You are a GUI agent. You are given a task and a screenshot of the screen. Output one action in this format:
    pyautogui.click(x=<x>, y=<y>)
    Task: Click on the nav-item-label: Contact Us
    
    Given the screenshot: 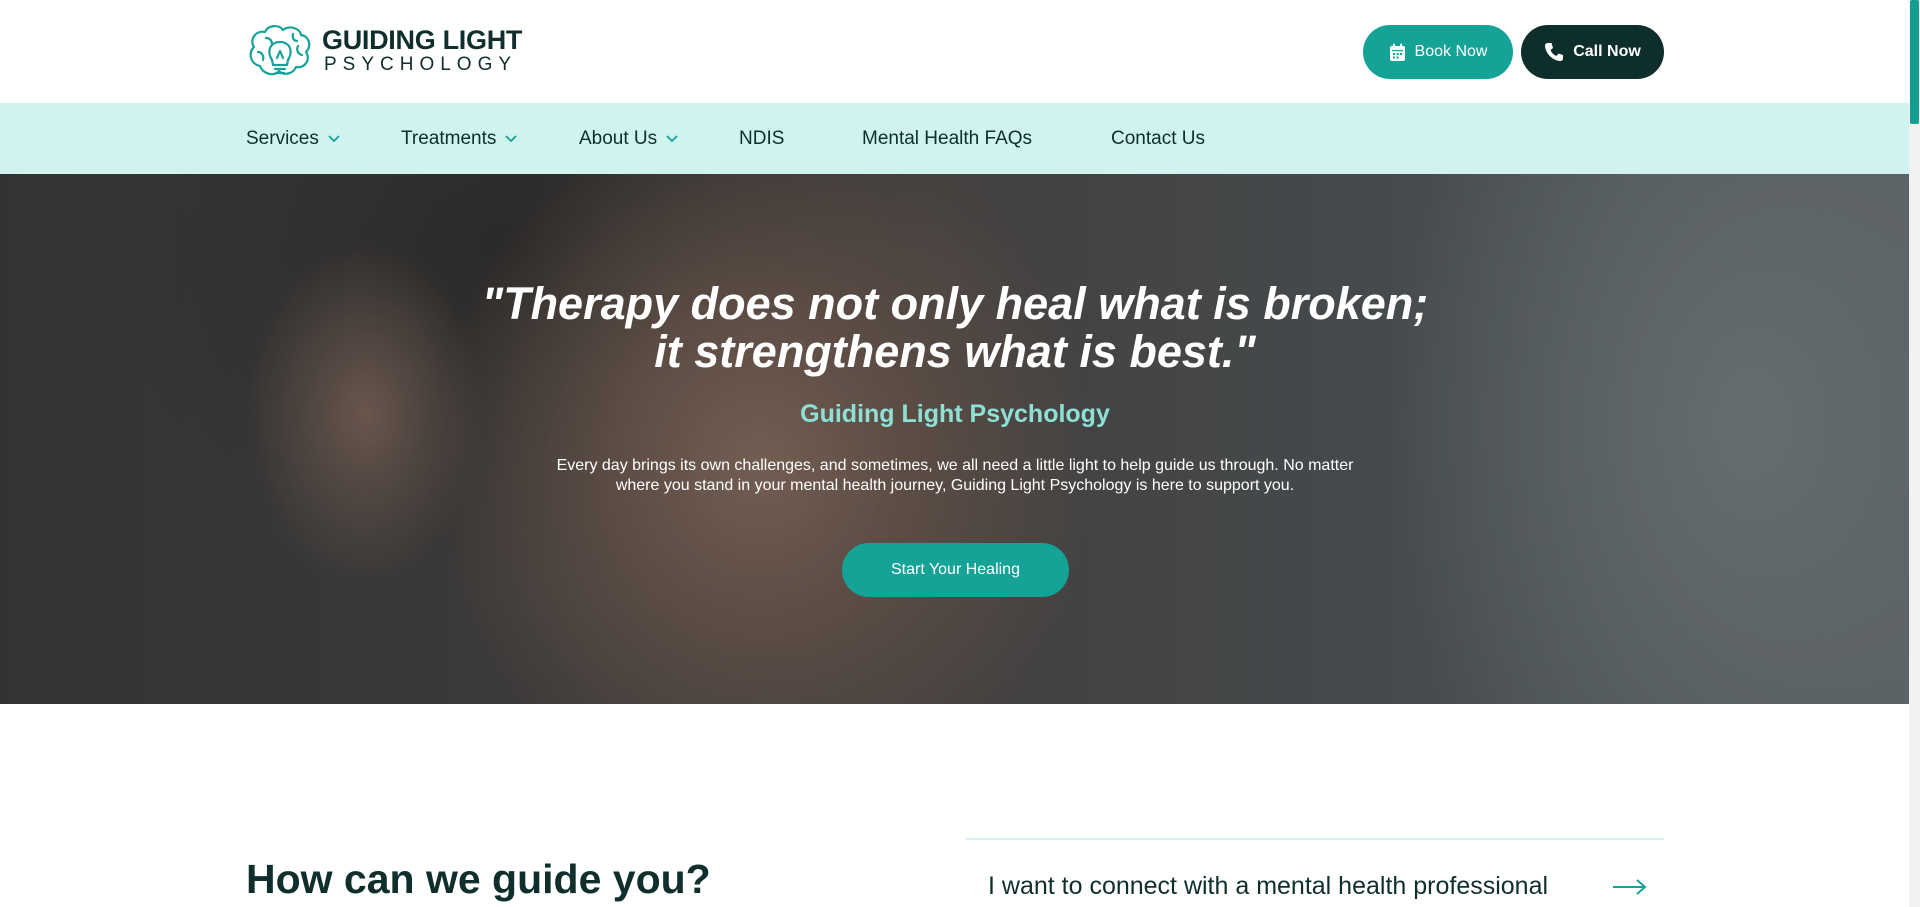 What is the action you would take?
    pyautogui.click(x=1158, y=138)
    